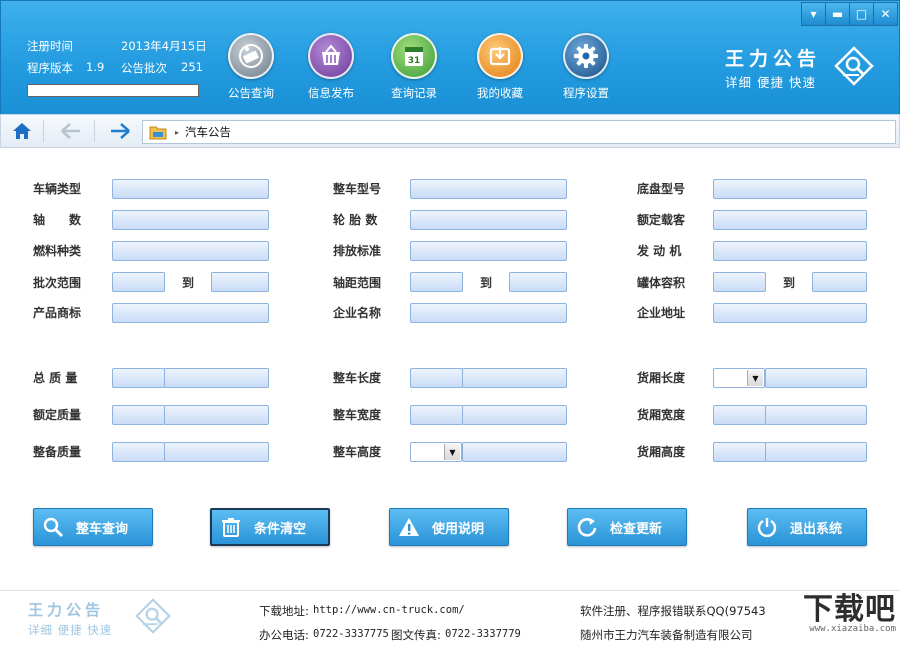 This screenshot has height=650, width=900. What do you see at coordinates (389, 610) in the screenshot?
I see `download-url-link: http://www.cn-truck.com/` at bounding box center [389, 610].